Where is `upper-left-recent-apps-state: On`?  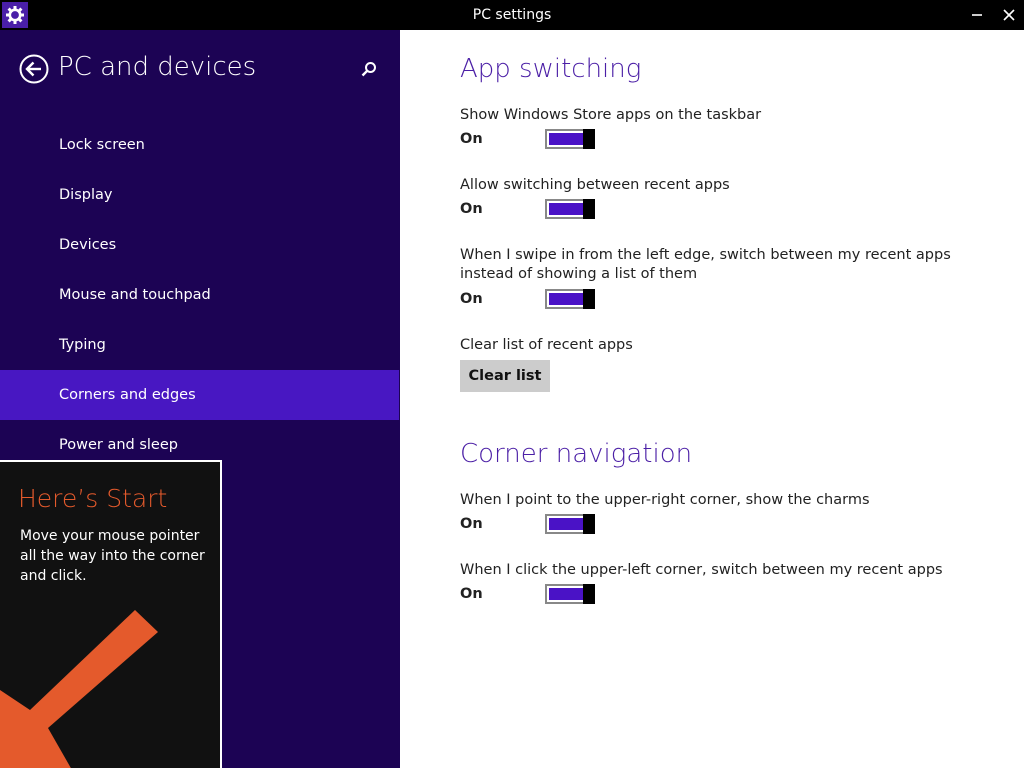 upper-left-recent-apps-state: On is located at coordinates (471, 594).